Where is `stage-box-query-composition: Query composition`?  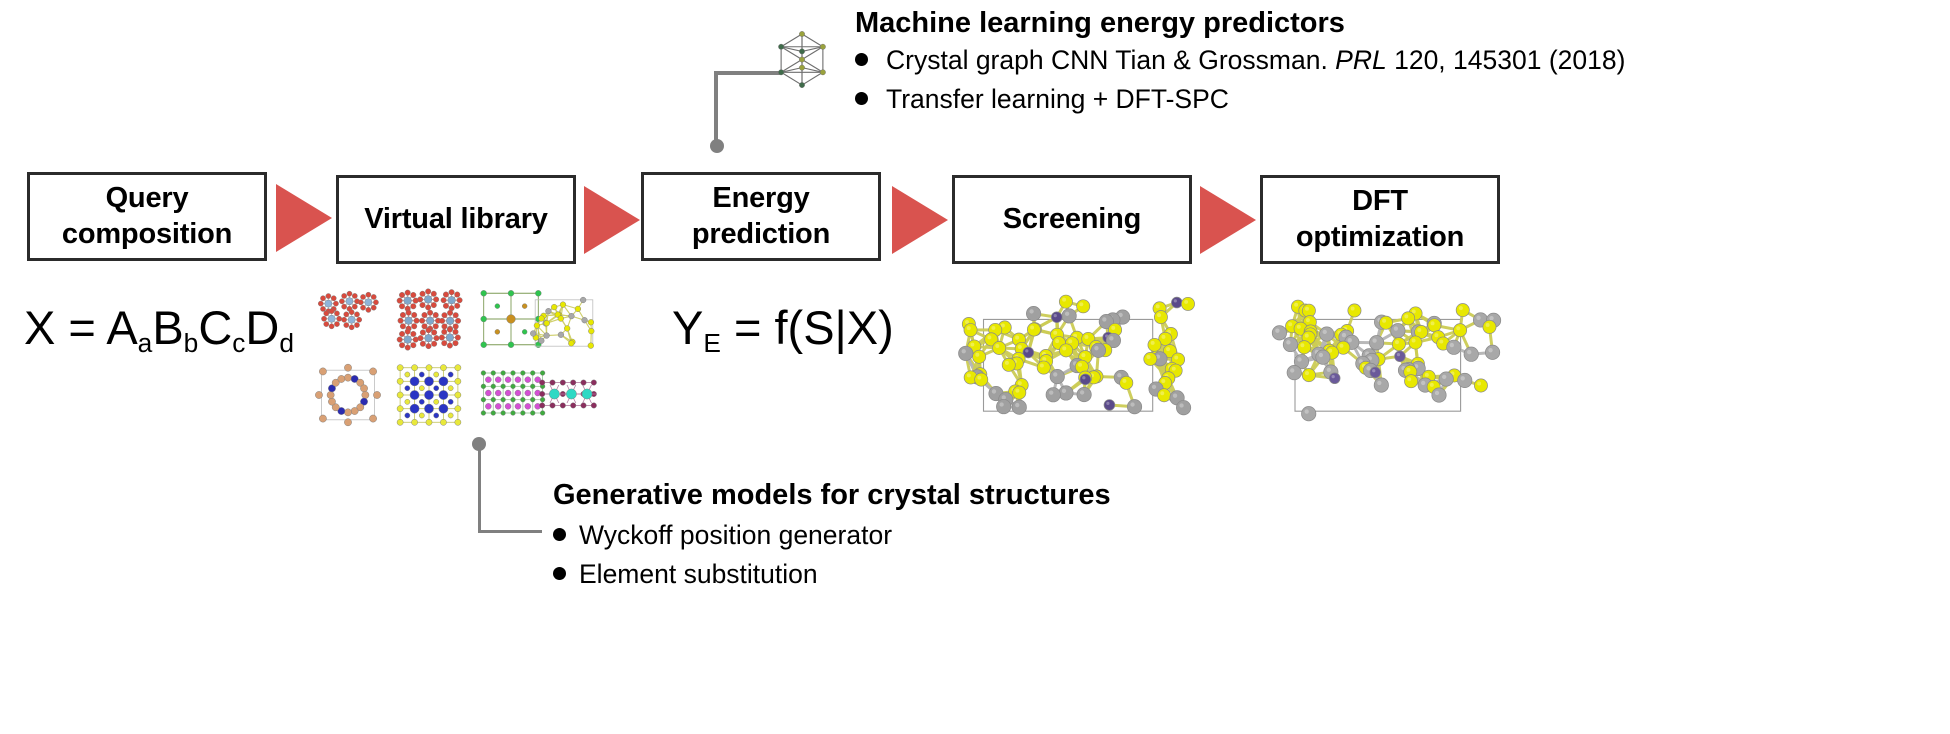
stage-box-query-composition: Query composition is located at coordinates (147, 216).